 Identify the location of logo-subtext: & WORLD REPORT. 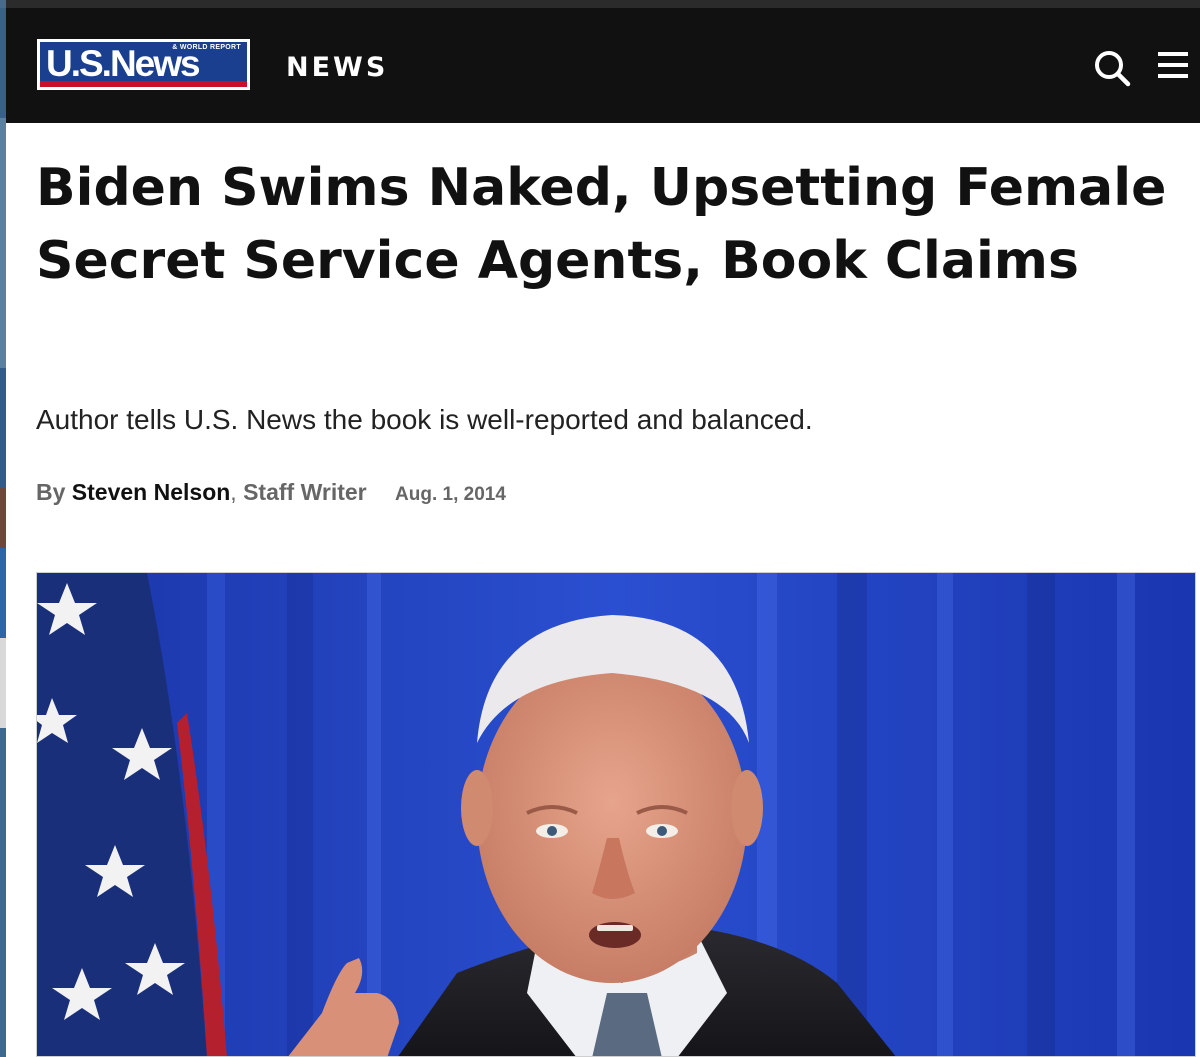
(206, 47).